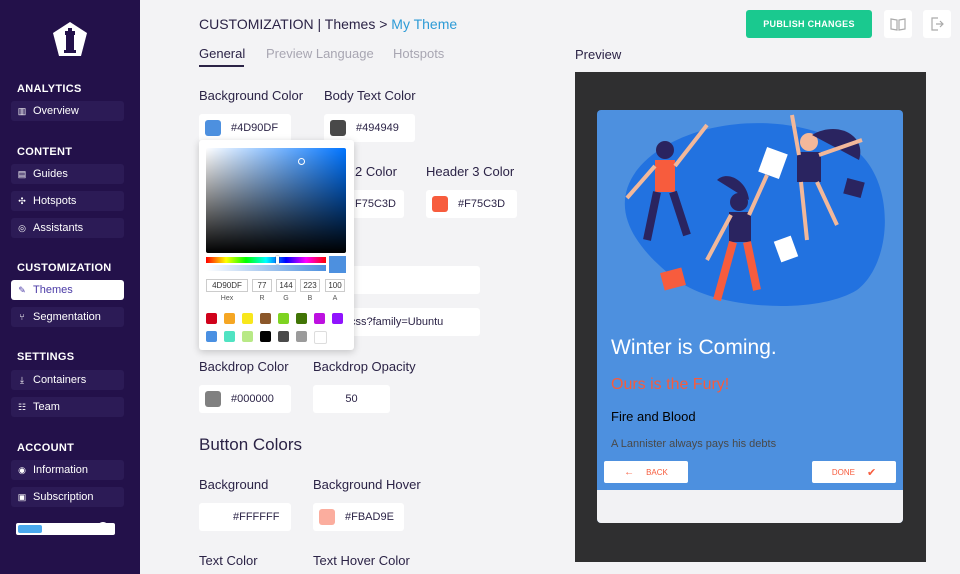  Describe the element at coordinates (22, 317) in the screenshot. I see `segment-icon: ⑂` at that location.